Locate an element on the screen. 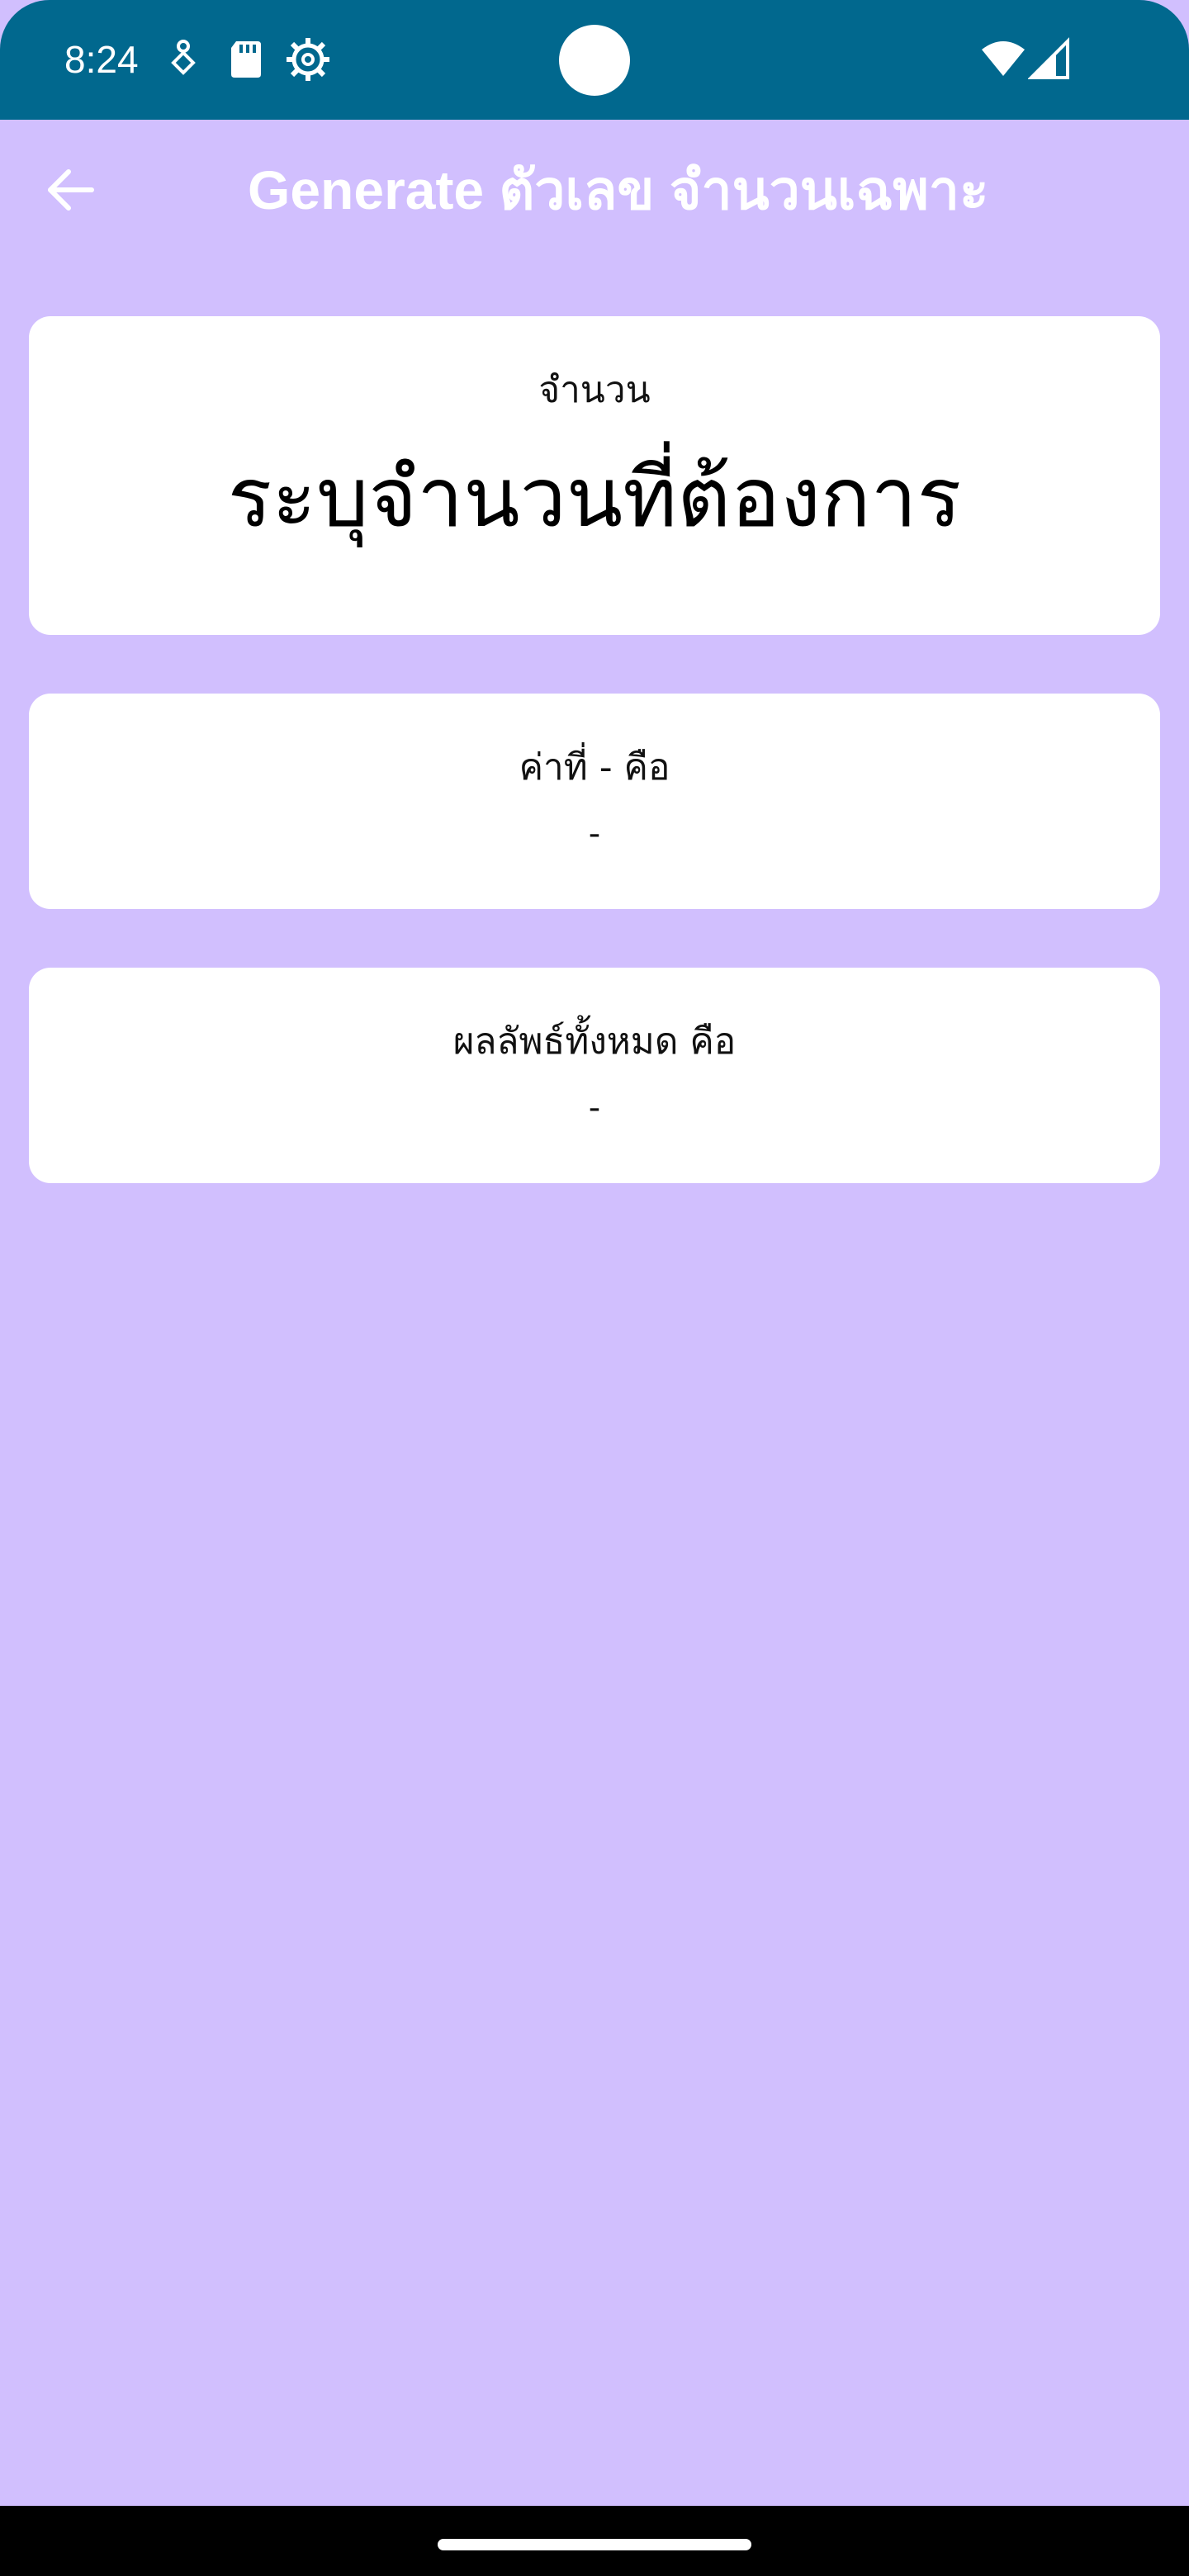 The image size is (1189, 2576). cellular-signal-icon is located at coordinates (1052, 59).